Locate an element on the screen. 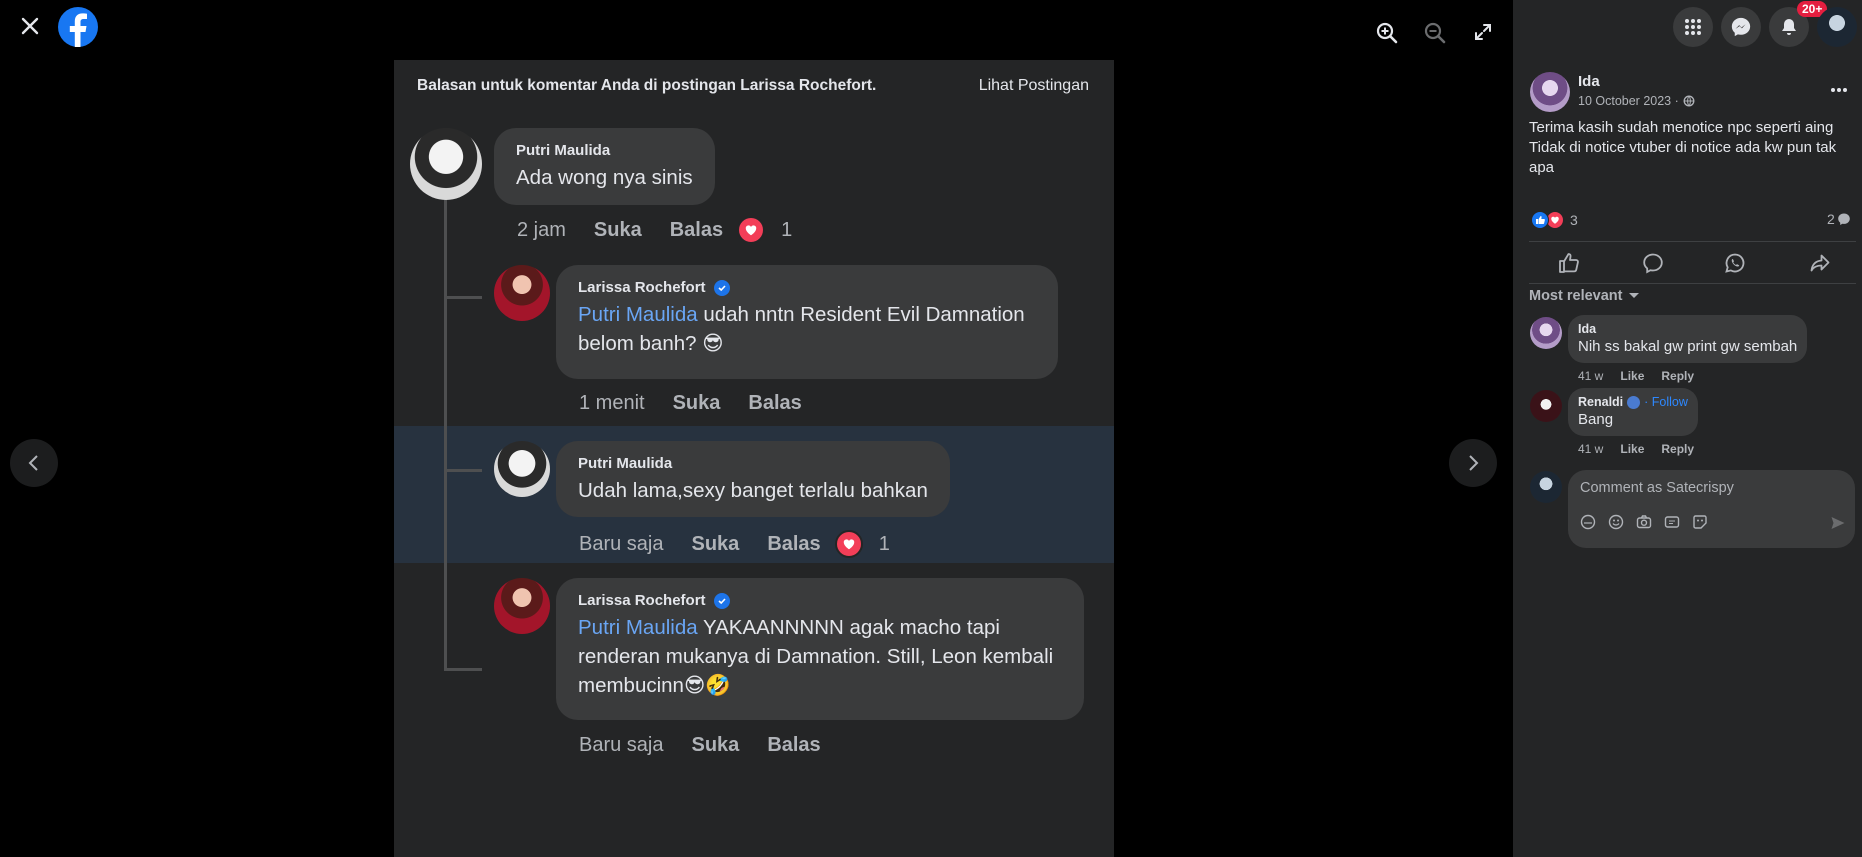 Image resolution: width=1862 pixels, height=857 pixels. comment-text: Nih ss bakal gw print gw sembah is located at coordinates (1688, 346).